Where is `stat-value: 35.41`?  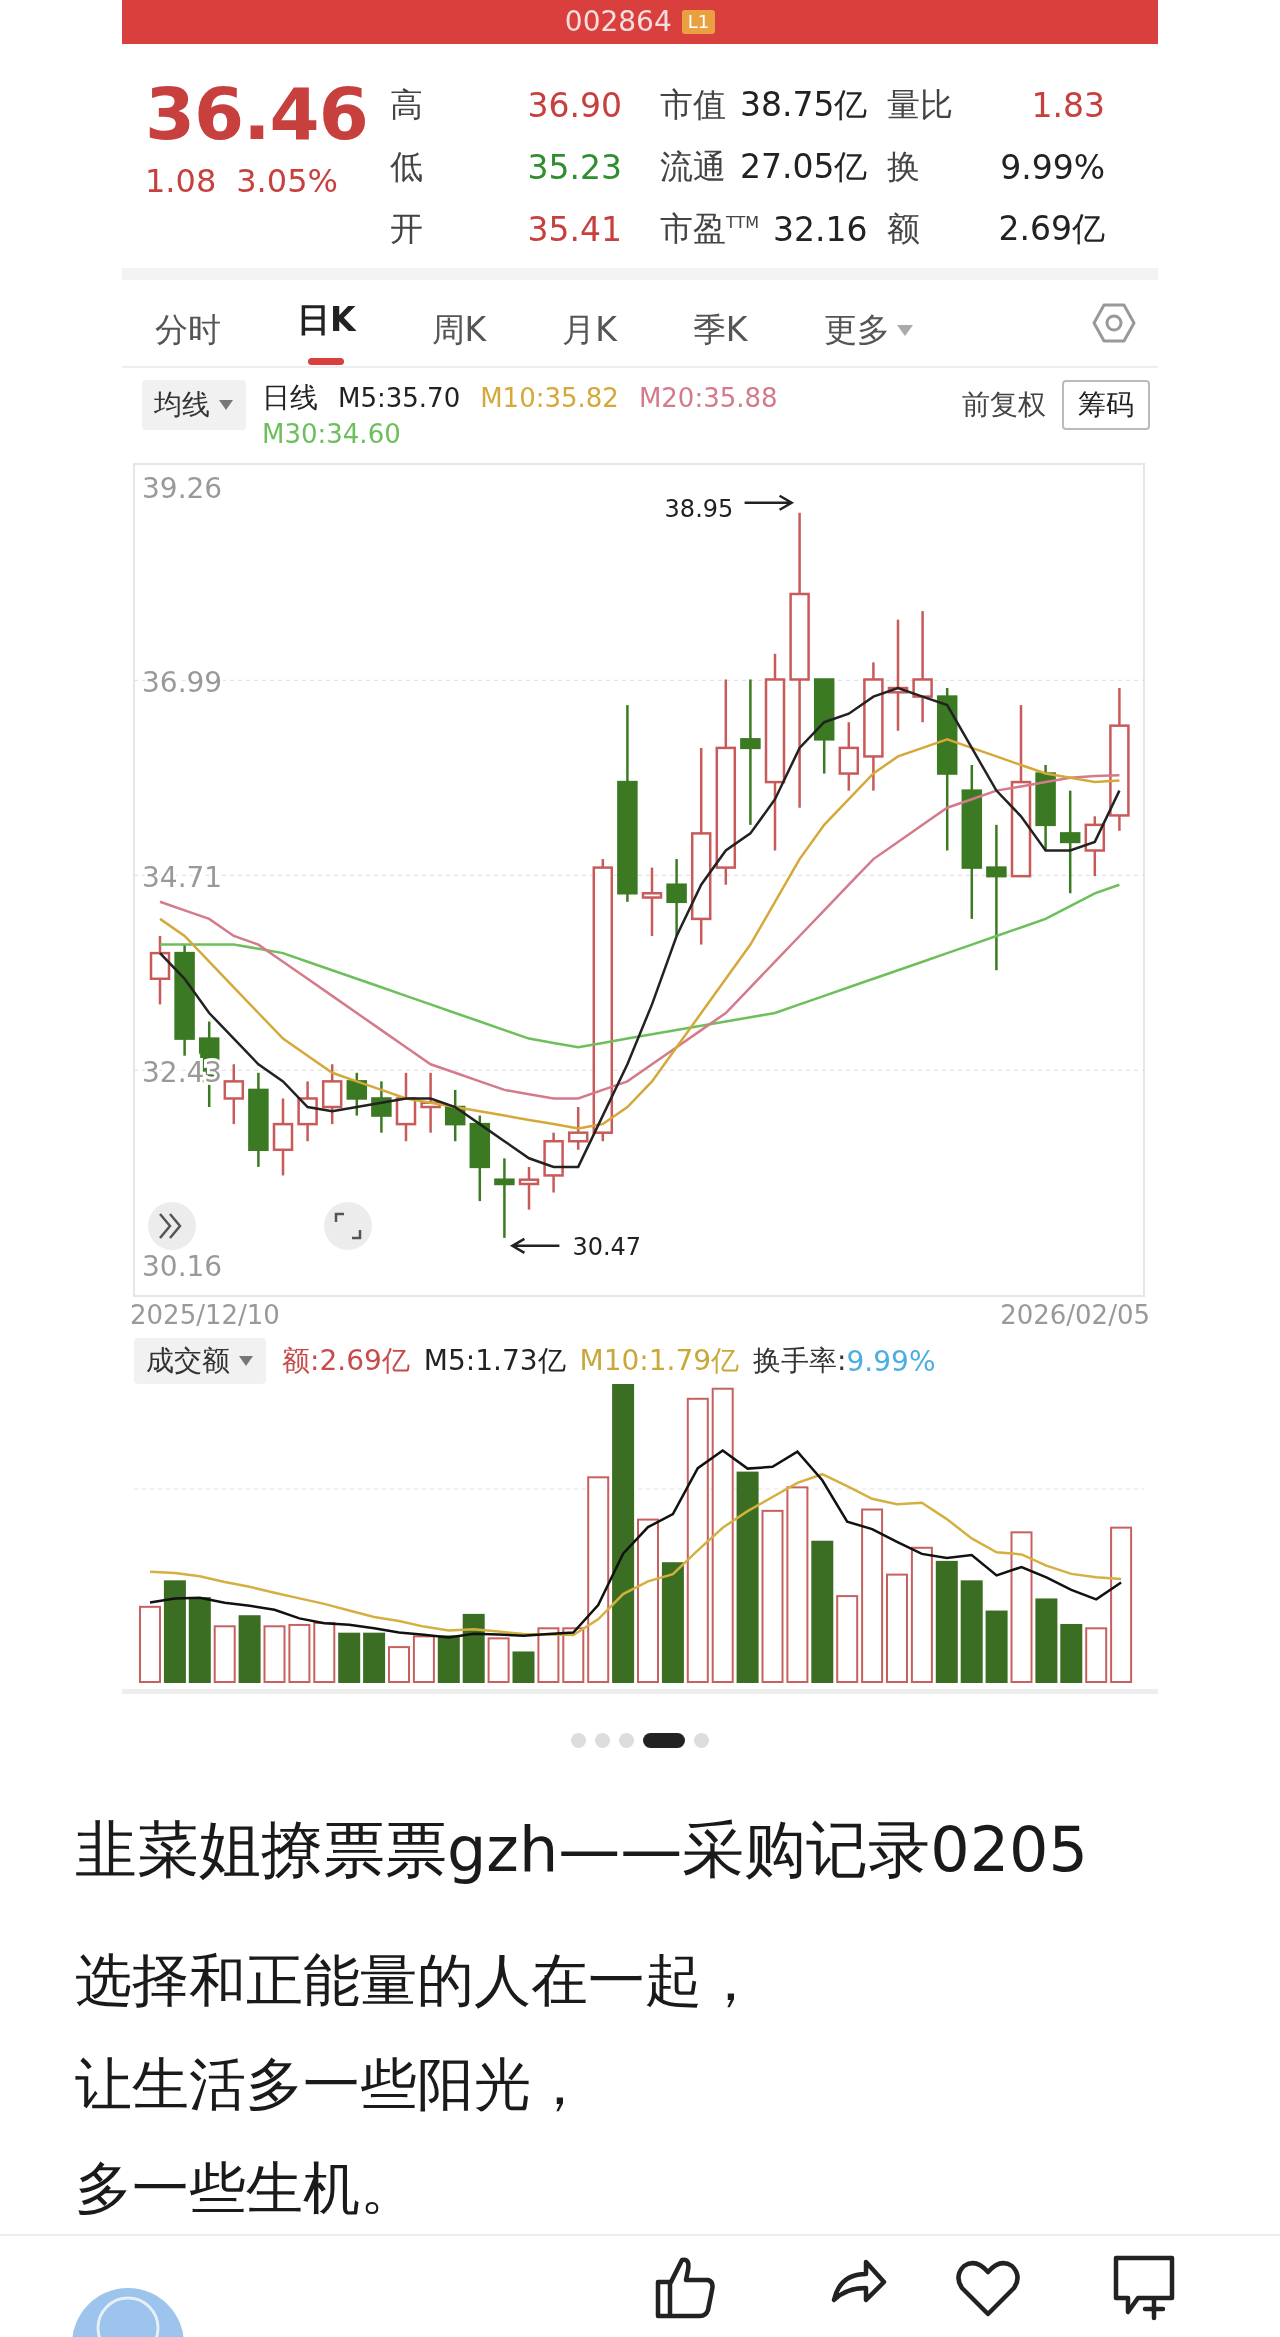 stat-value: 35.41 is located at coordinates (574, 229).